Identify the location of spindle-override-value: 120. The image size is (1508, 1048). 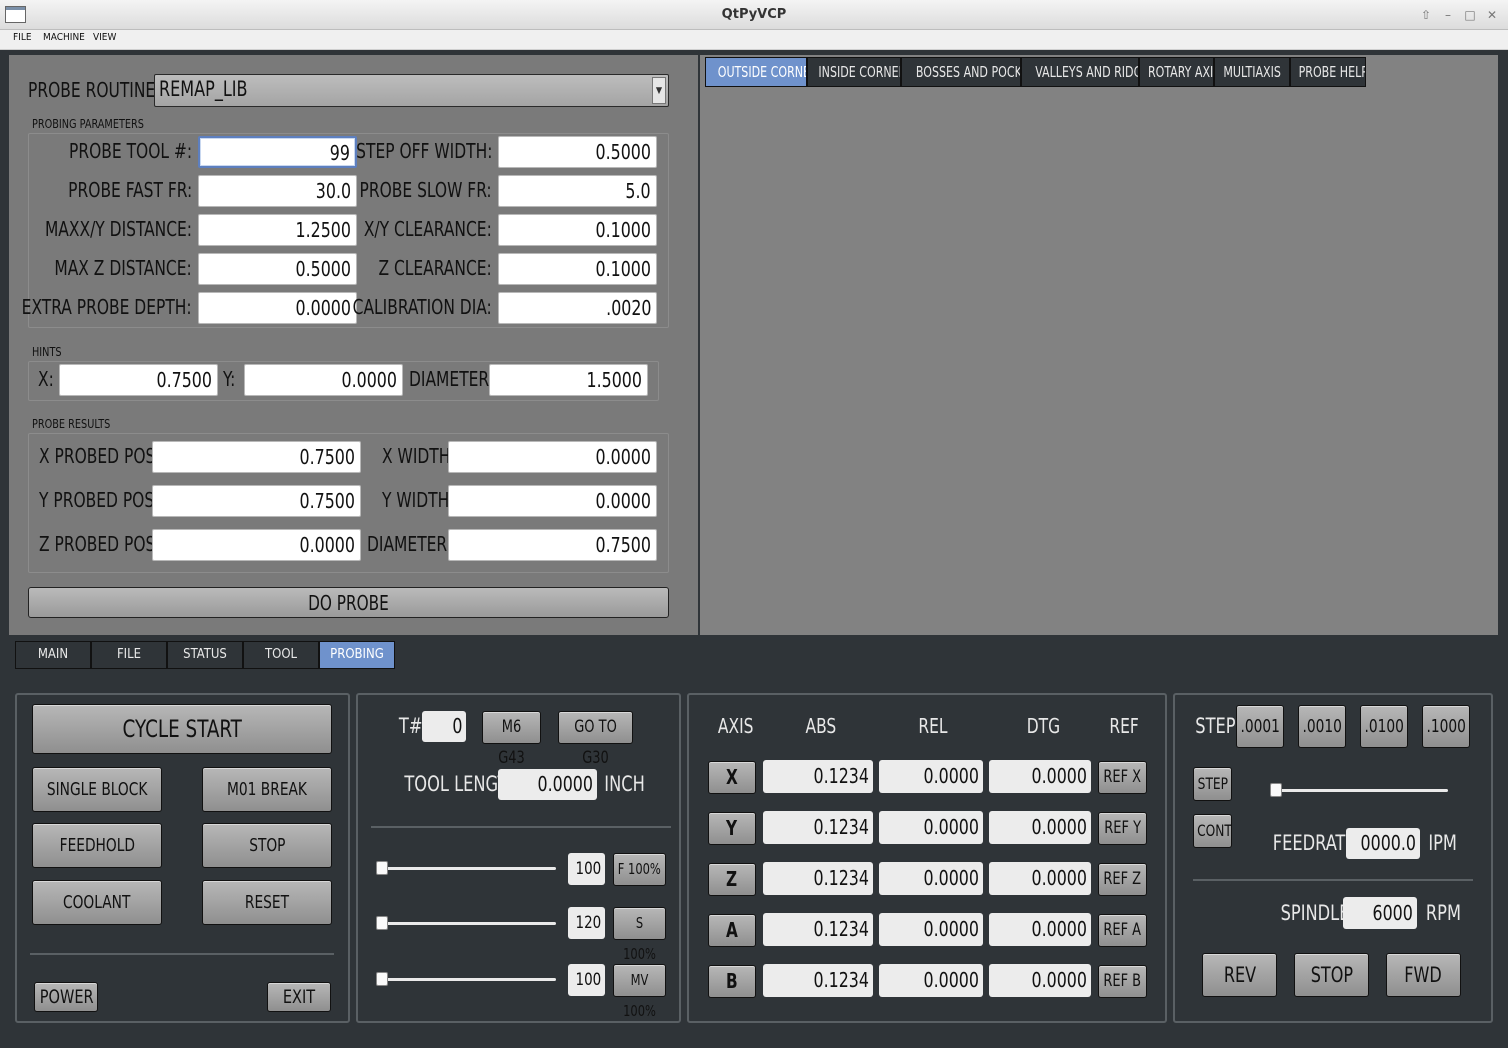
(586, 923).